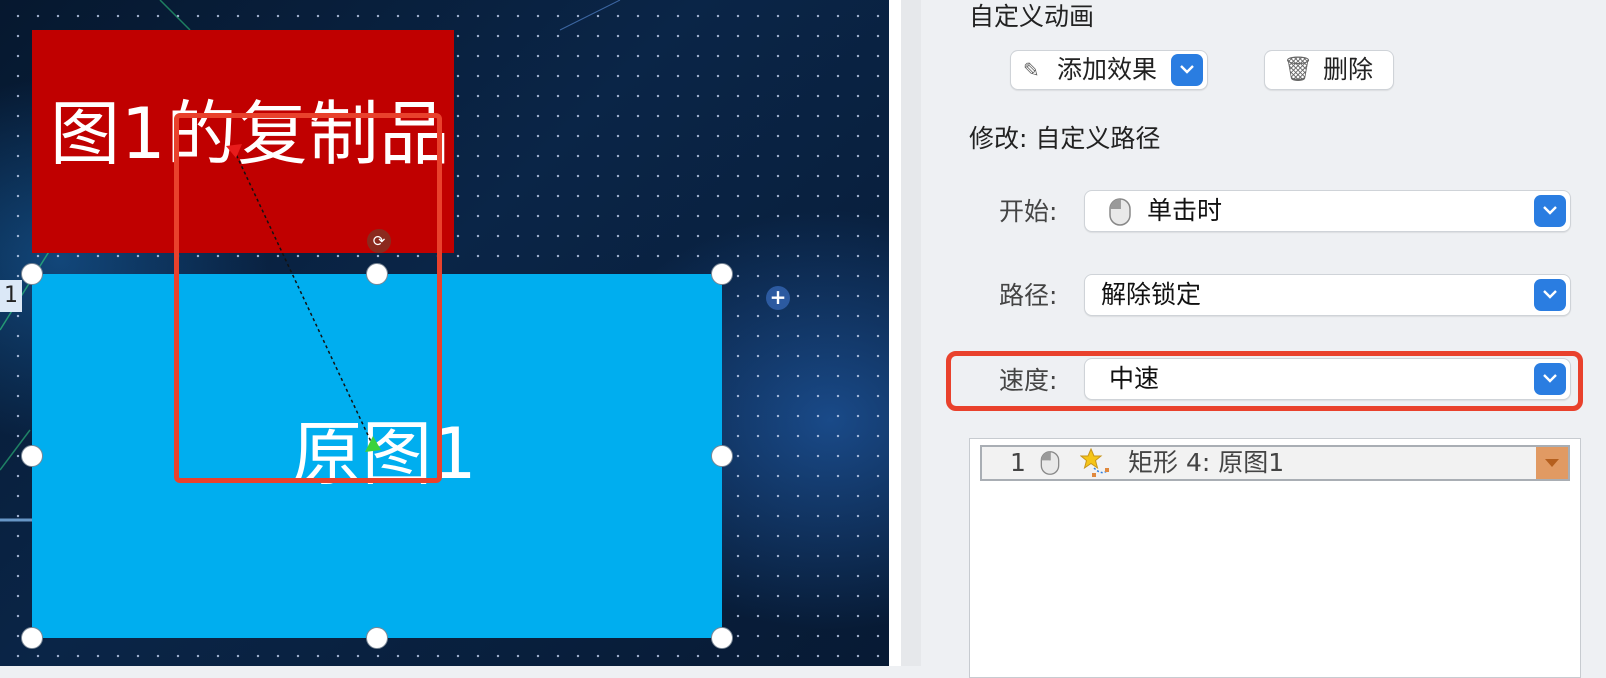  What do you see at coordinates (1327, 211) in the screenshot?
I see `start-select: 单击时` at bounding box center [1327, 211].